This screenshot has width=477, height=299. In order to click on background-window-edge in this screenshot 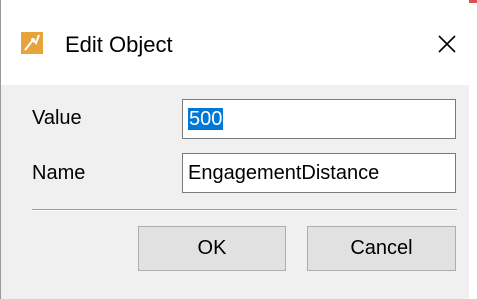, I will do `click(472, 1)`.